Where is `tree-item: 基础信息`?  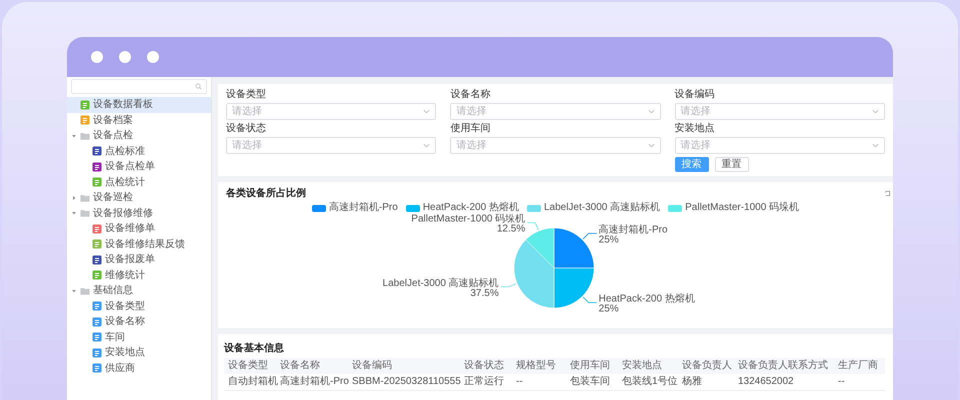 tree-item: 基础信息 is located at coordinates (139, 290).